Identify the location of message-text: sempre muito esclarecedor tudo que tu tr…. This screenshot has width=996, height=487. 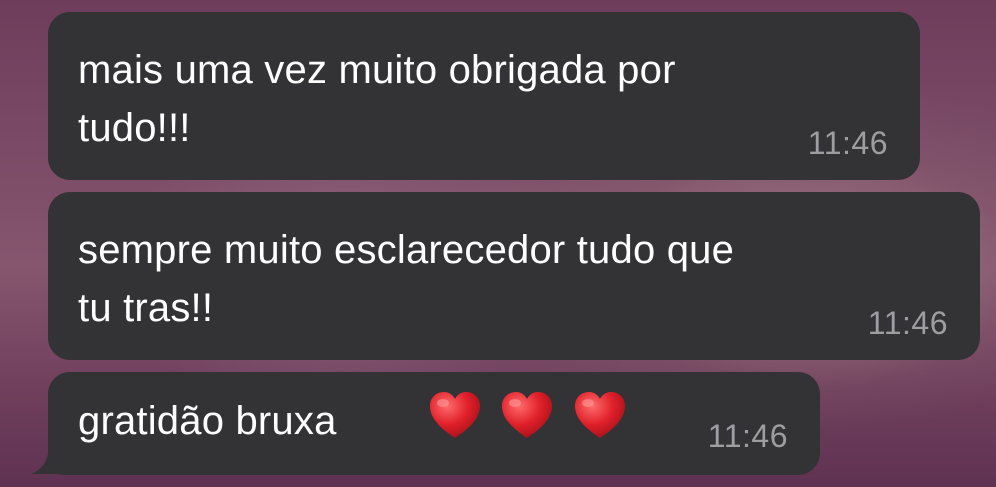
(406, 279).